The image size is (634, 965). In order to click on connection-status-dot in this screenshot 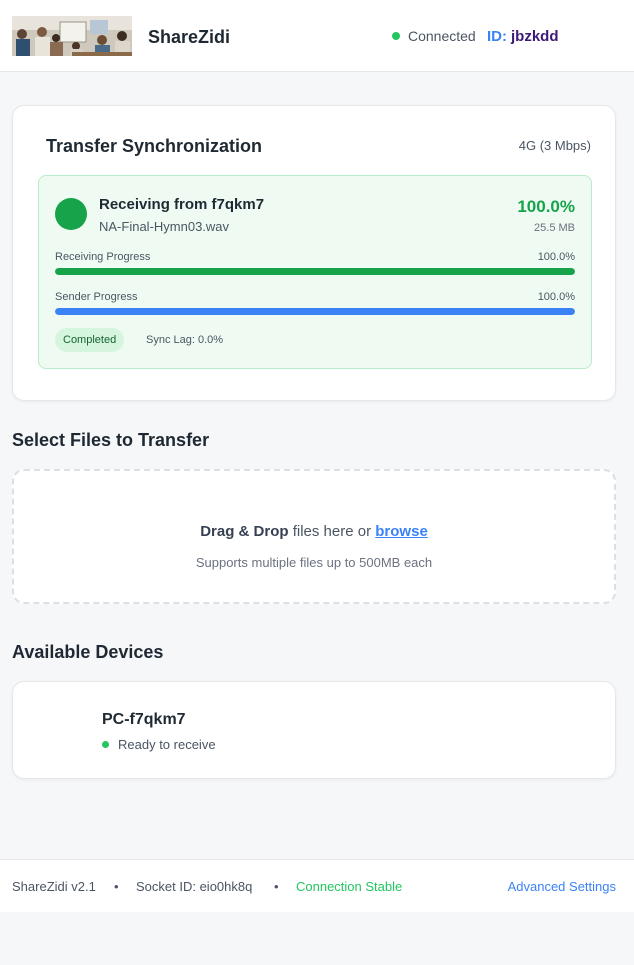, I will do `click(396, 36)`.